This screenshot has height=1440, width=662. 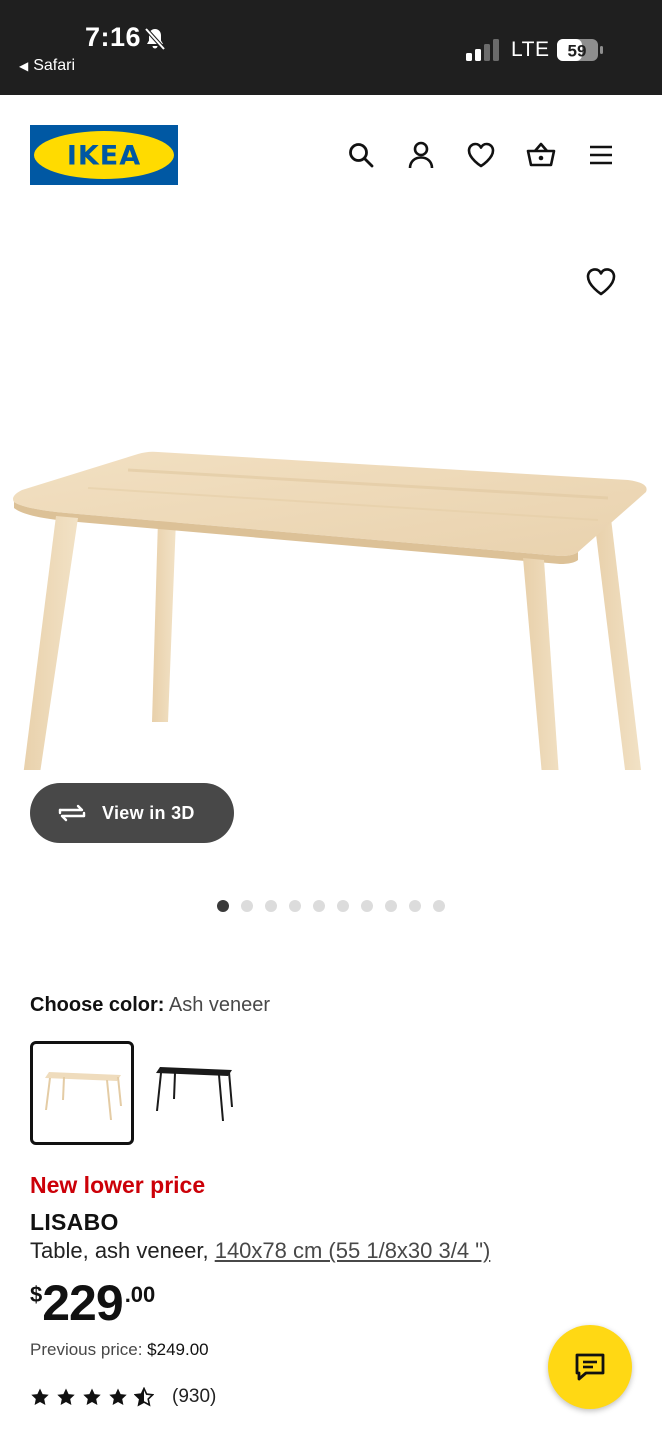 I want to click on previous-price: Previous price: $249.00, so click(x=119, y=1350).